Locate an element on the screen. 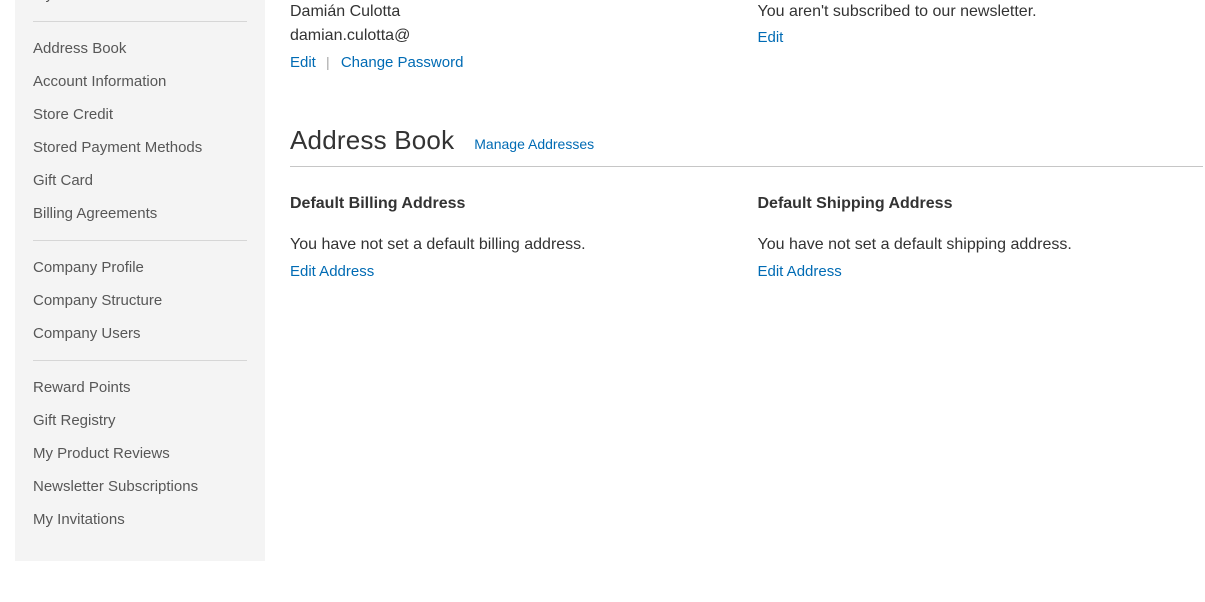  sidebar-item-label: Store Credit is located at coordinates (73, 114).